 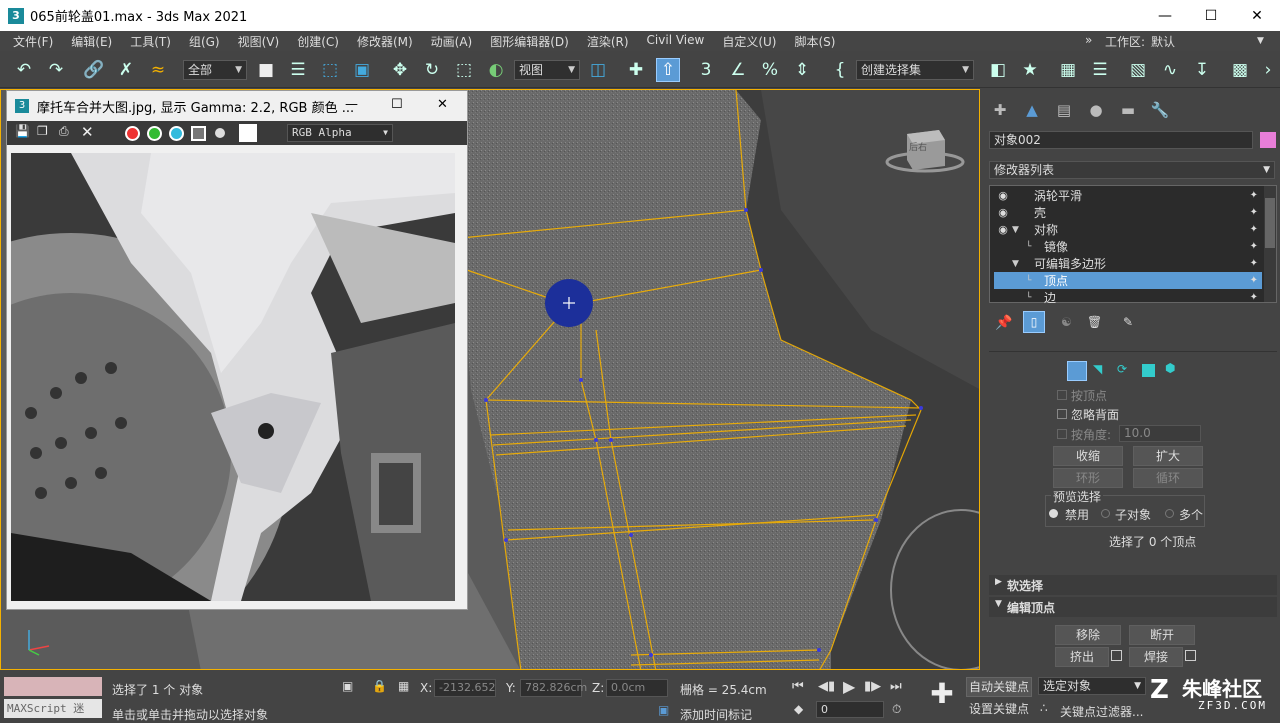 I want to click on expand-arrow-icon: ▼, so click(x=1019, y=230).